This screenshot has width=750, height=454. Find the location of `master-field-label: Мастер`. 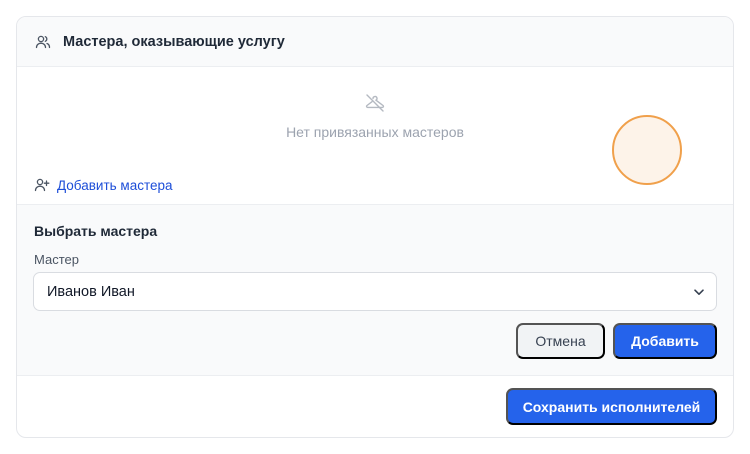

master-field-label: Мастер is located at coordinates (56, 259).